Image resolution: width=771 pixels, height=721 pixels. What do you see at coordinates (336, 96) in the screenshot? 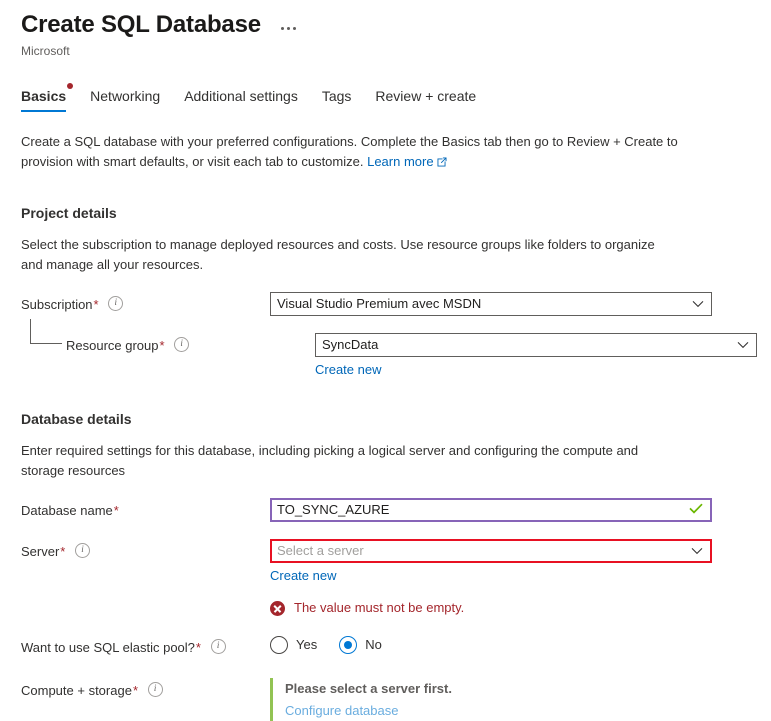
I see `tab-label: Tags` at bounding box center [336, 96].